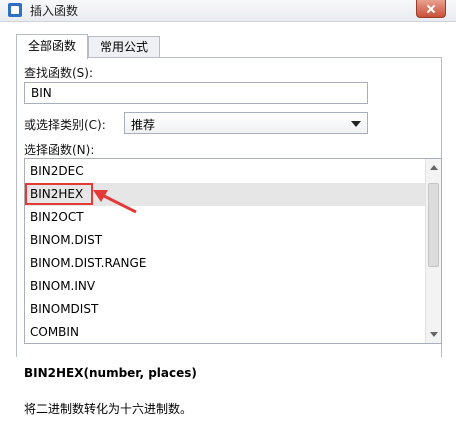  Describe the element at coordinates (110, 373) in the screenshot. I see `function-signature: BIN2HEX(number, places)` at that location.